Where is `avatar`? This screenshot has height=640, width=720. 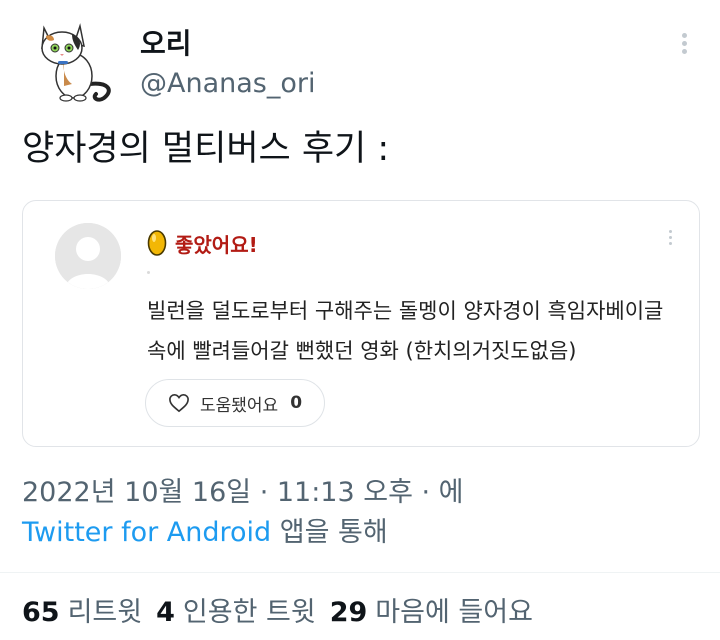
avatar is located at coordinates (73, 59).